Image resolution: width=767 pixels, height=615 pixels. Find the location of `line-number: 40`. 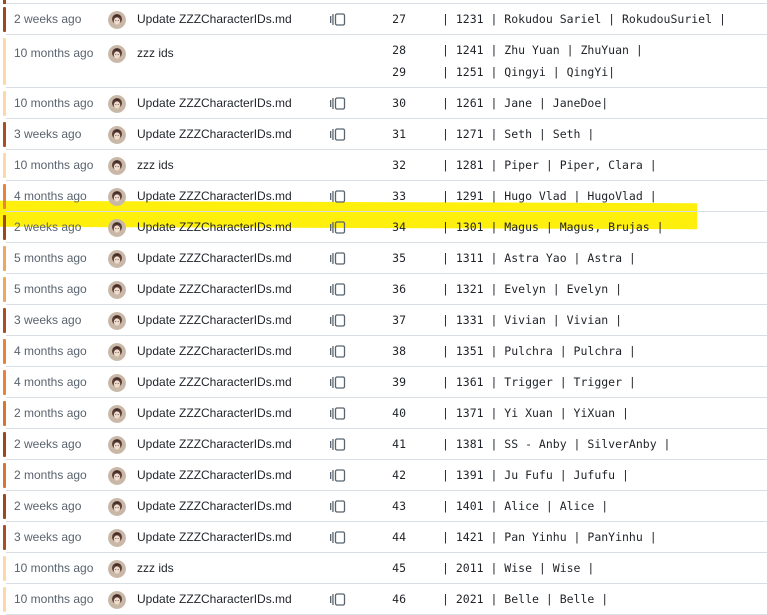

line-number: 40 is located at coordinates (393, 413).